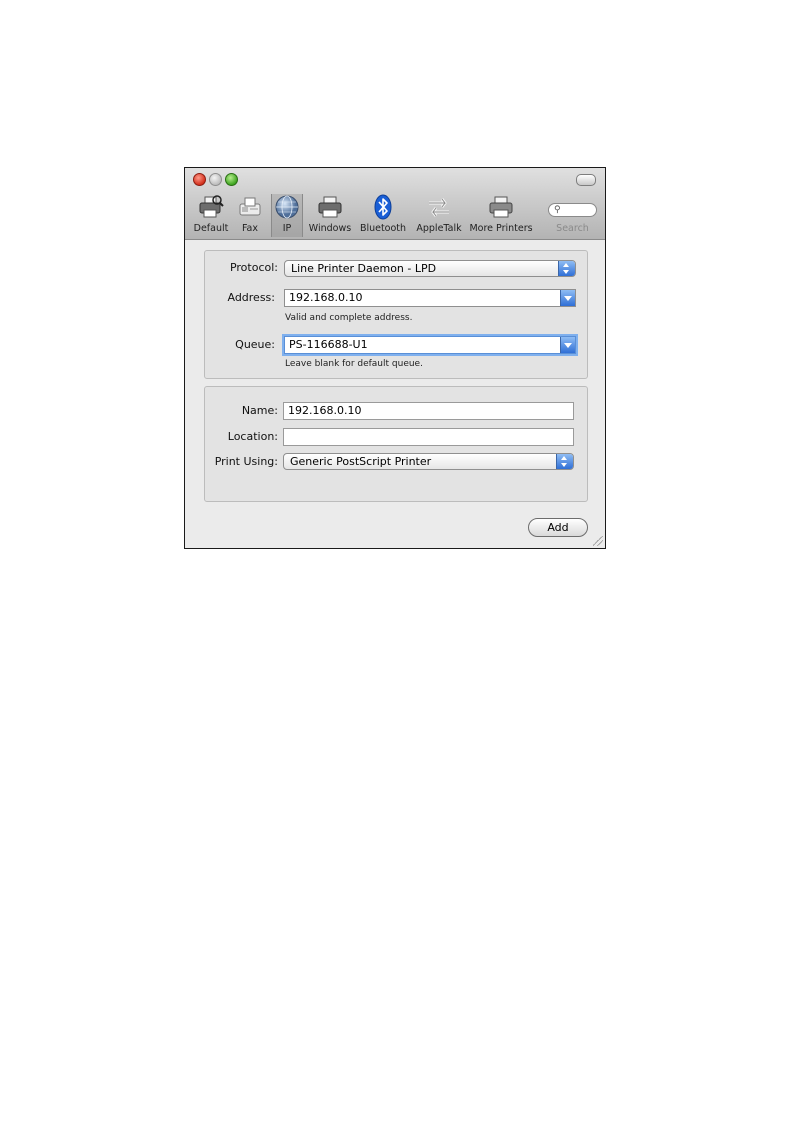 The image size is (791, 1134). Describe the element at coordinates (250, 228) in the screenshot. I see `toolbar-item-label: Fax` at that location.